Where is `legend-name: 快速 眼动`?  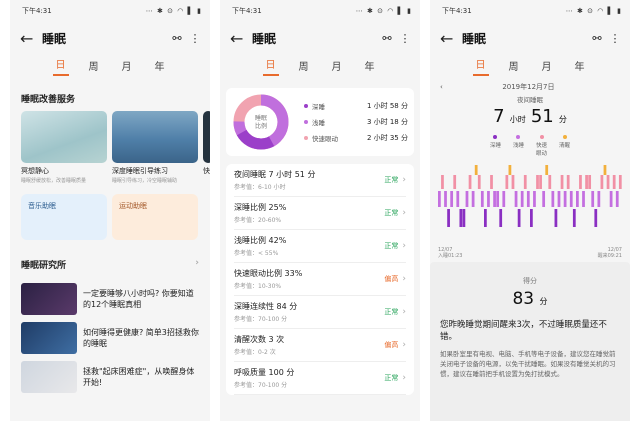 legend-name: 快速 眼动 is located at coordinates (542, 150).